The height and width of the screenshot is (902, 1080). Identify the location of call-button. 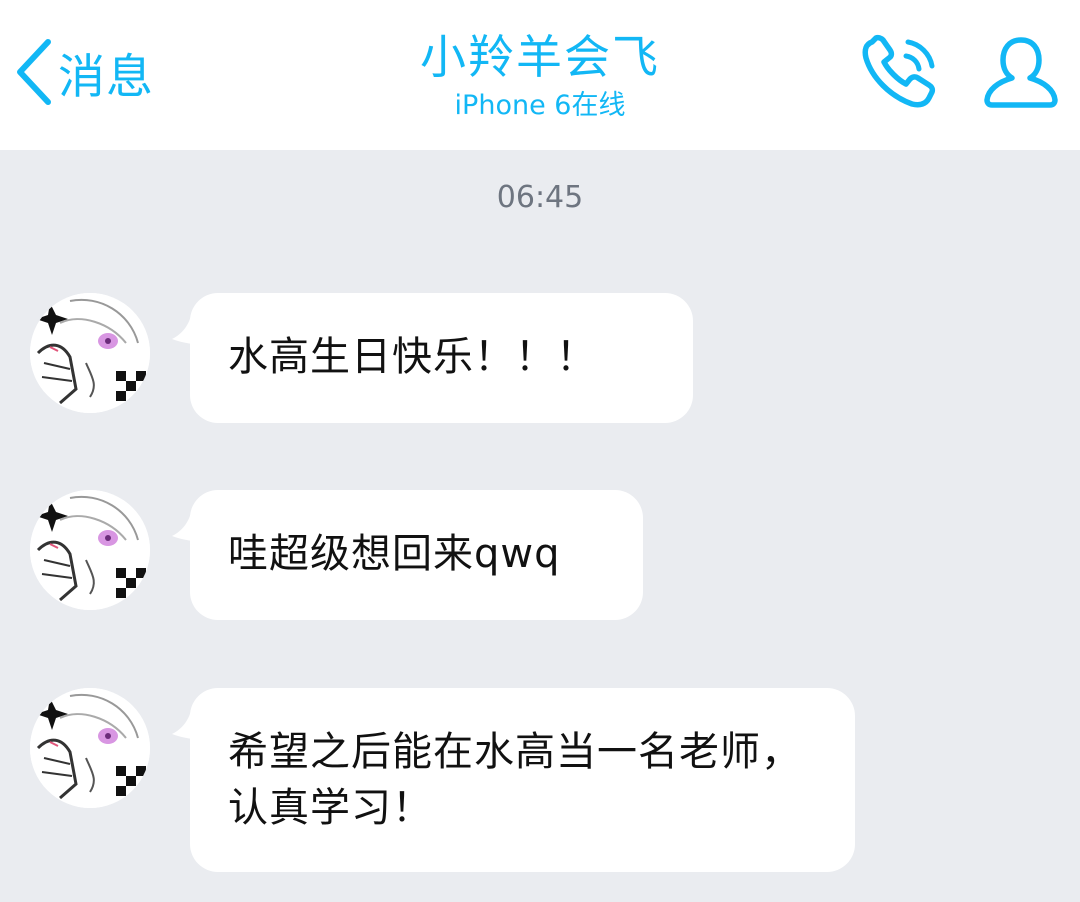
(899, 74).